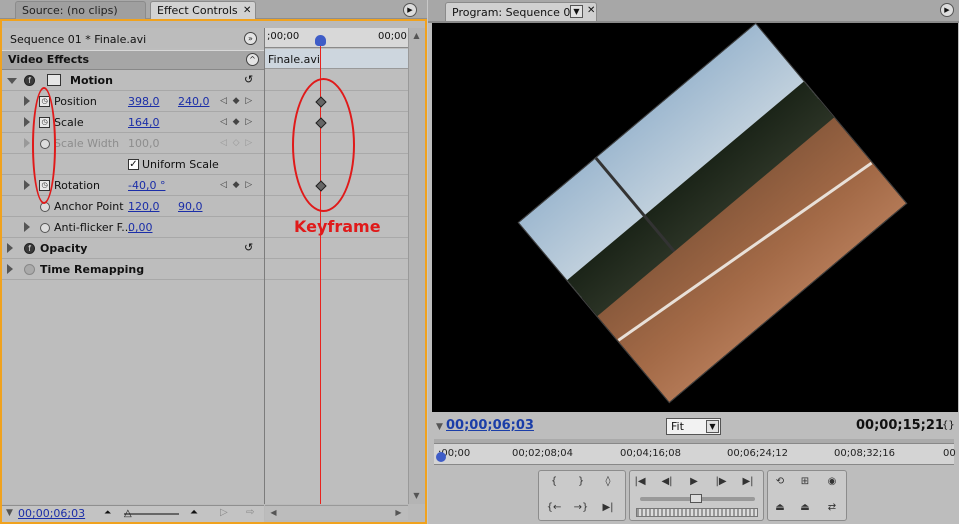  Describe the element at coordinates (667, 481) in the screenshot. I see `step-back-icon: ◀|` at that location.